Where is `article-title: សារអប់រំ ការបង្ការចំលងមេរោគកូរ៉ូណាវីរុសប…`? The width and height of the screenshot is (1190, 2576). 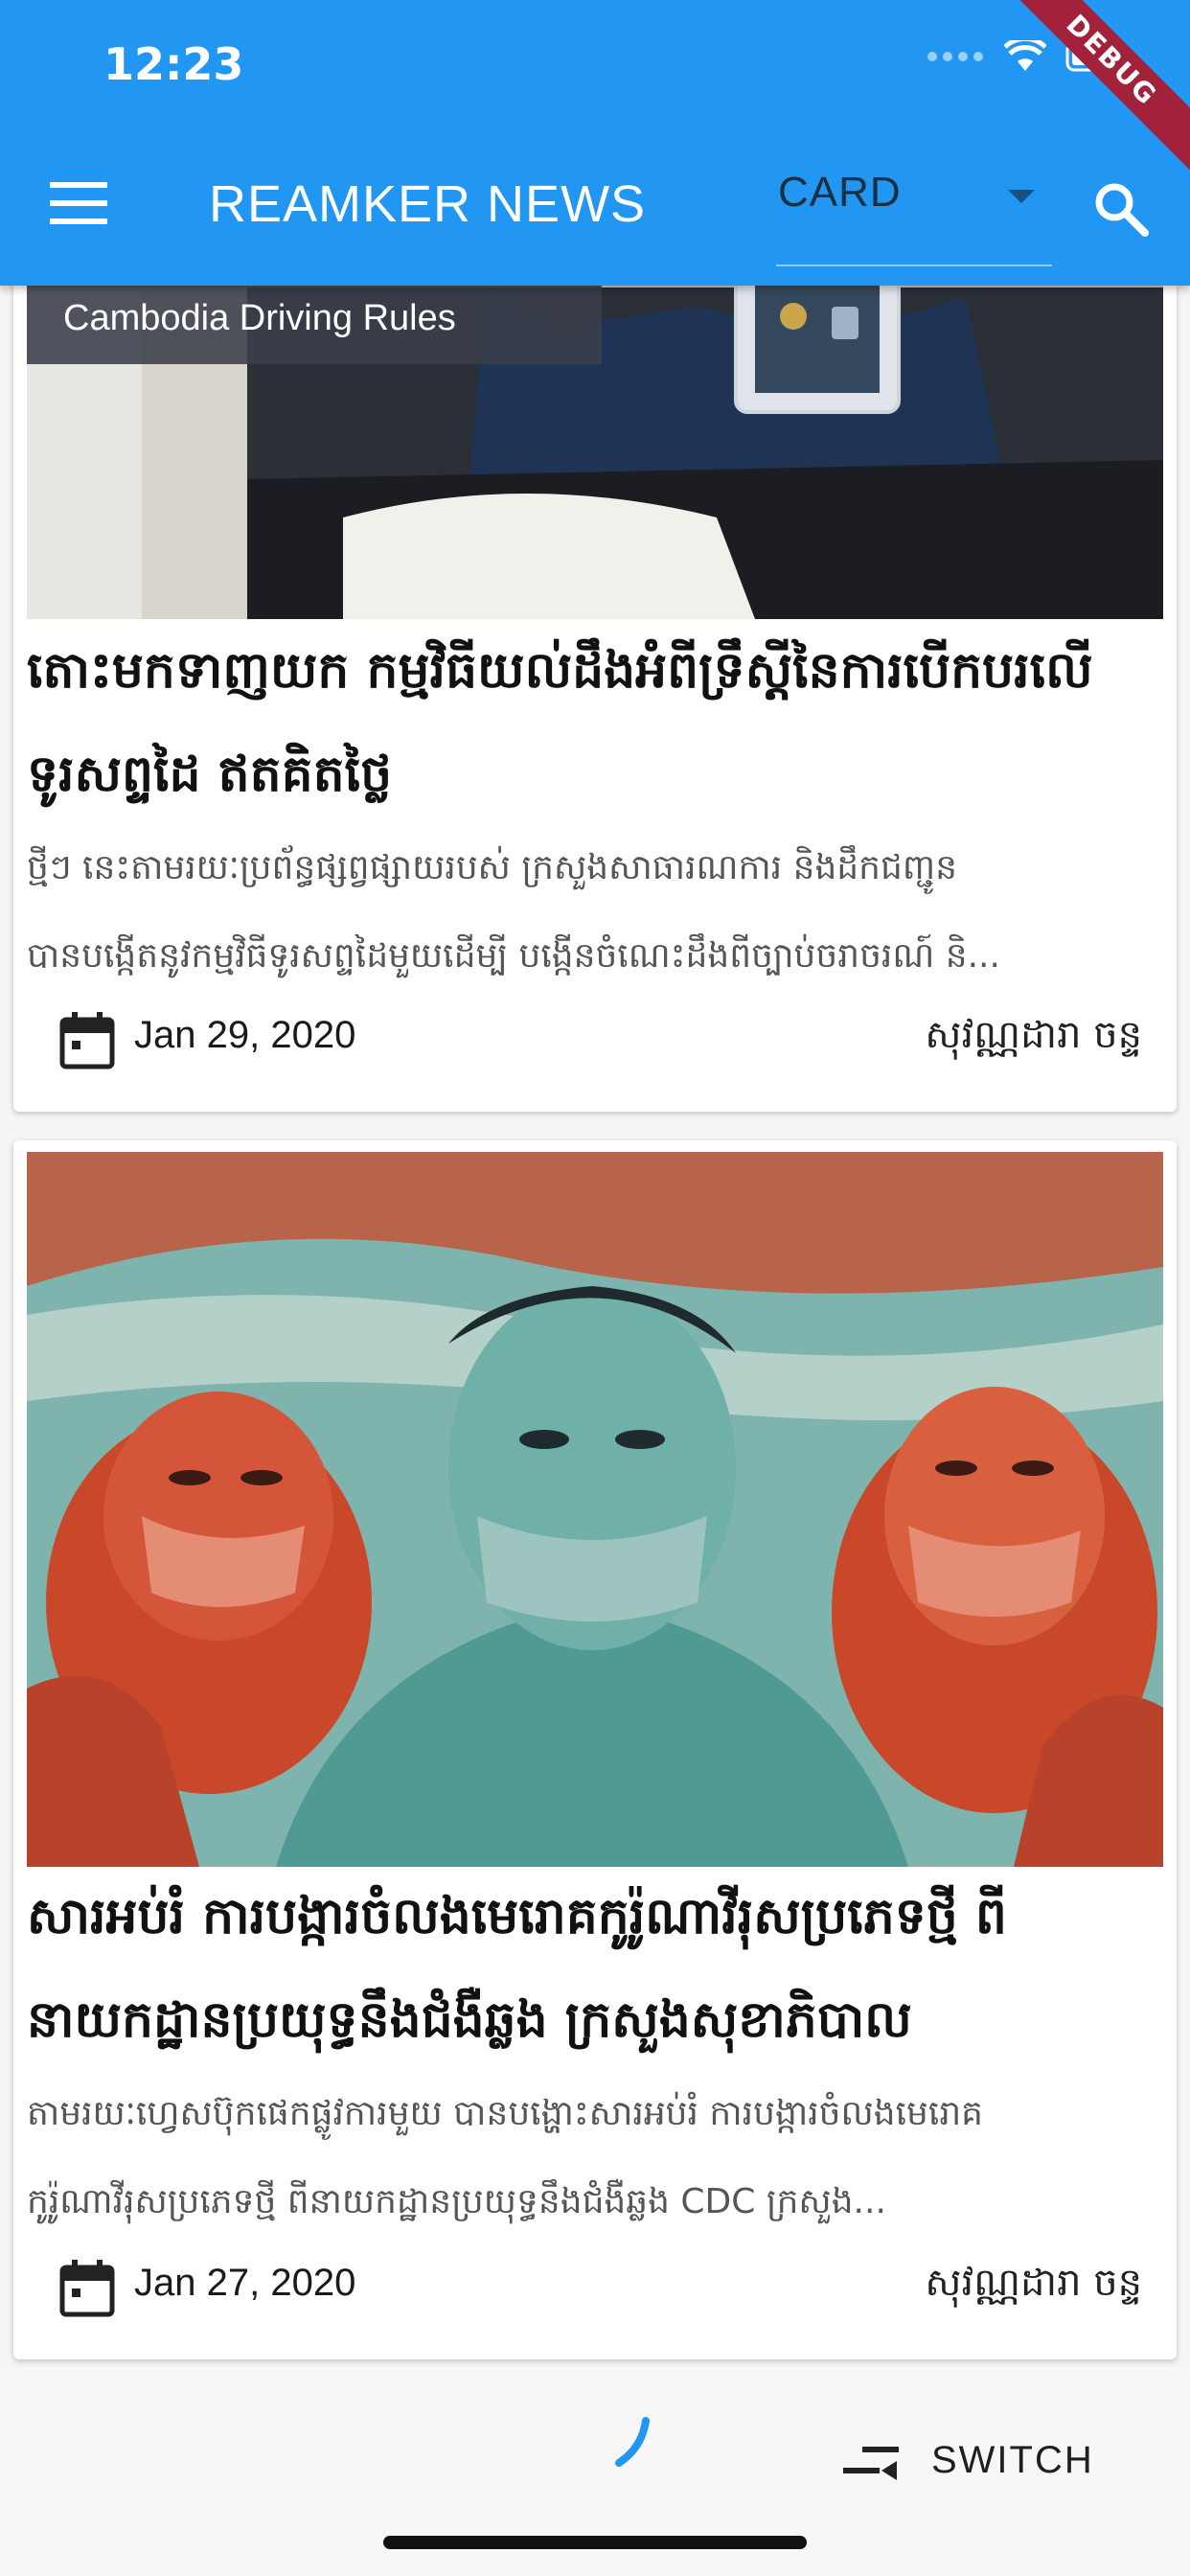 article-title: សារអប់រំ ការបង្ការចំលងមេរោគកូរ៉ូណាវីរុសប… is located at coordinates (595, 1968).